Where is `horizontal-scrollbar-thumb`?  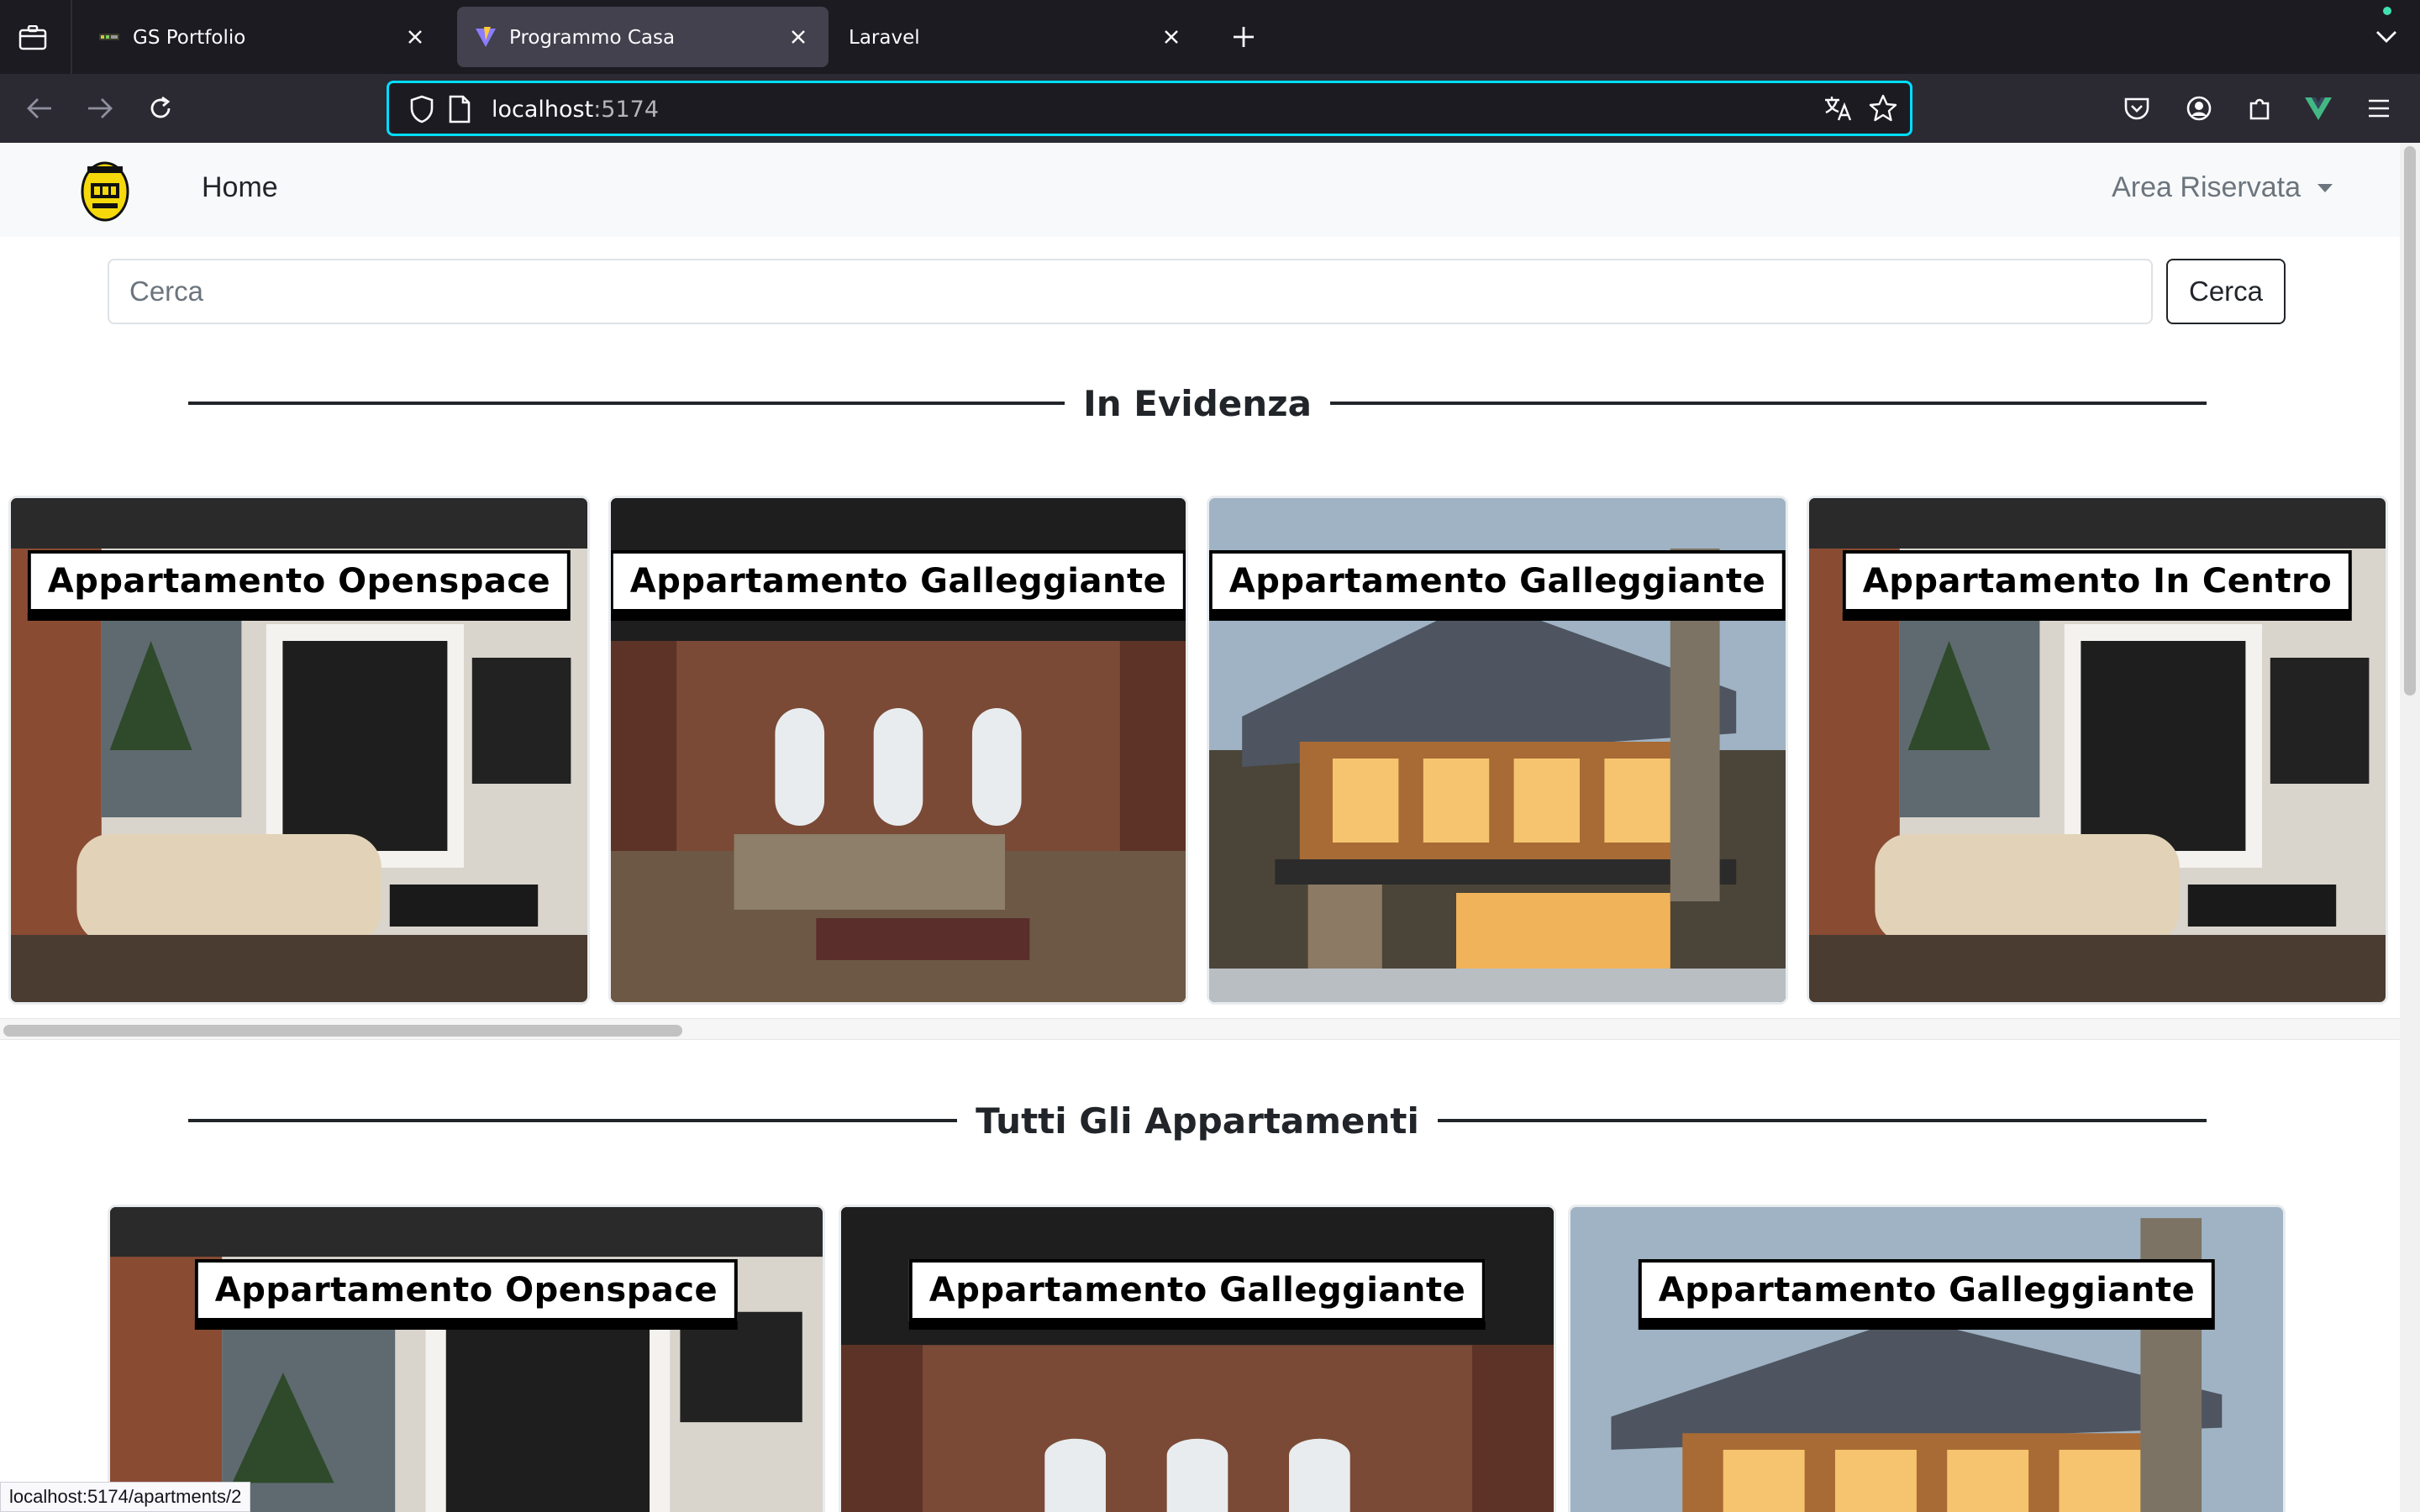
horizontal-scrollbar-thumb is located at coordinates (342, 1031).